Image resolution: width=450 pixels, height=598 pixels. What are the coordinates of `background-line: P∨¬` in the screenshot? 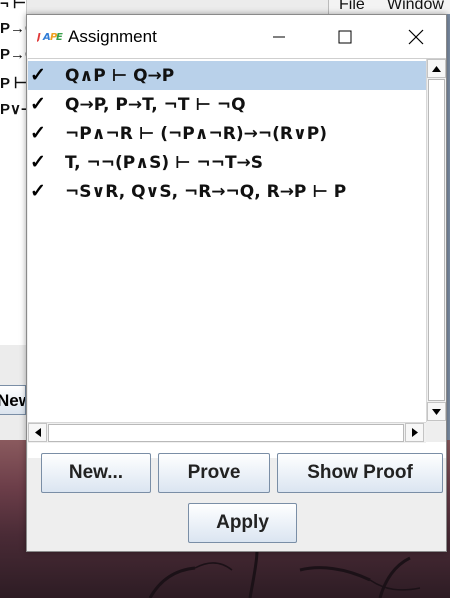 It's located at (13, 109).